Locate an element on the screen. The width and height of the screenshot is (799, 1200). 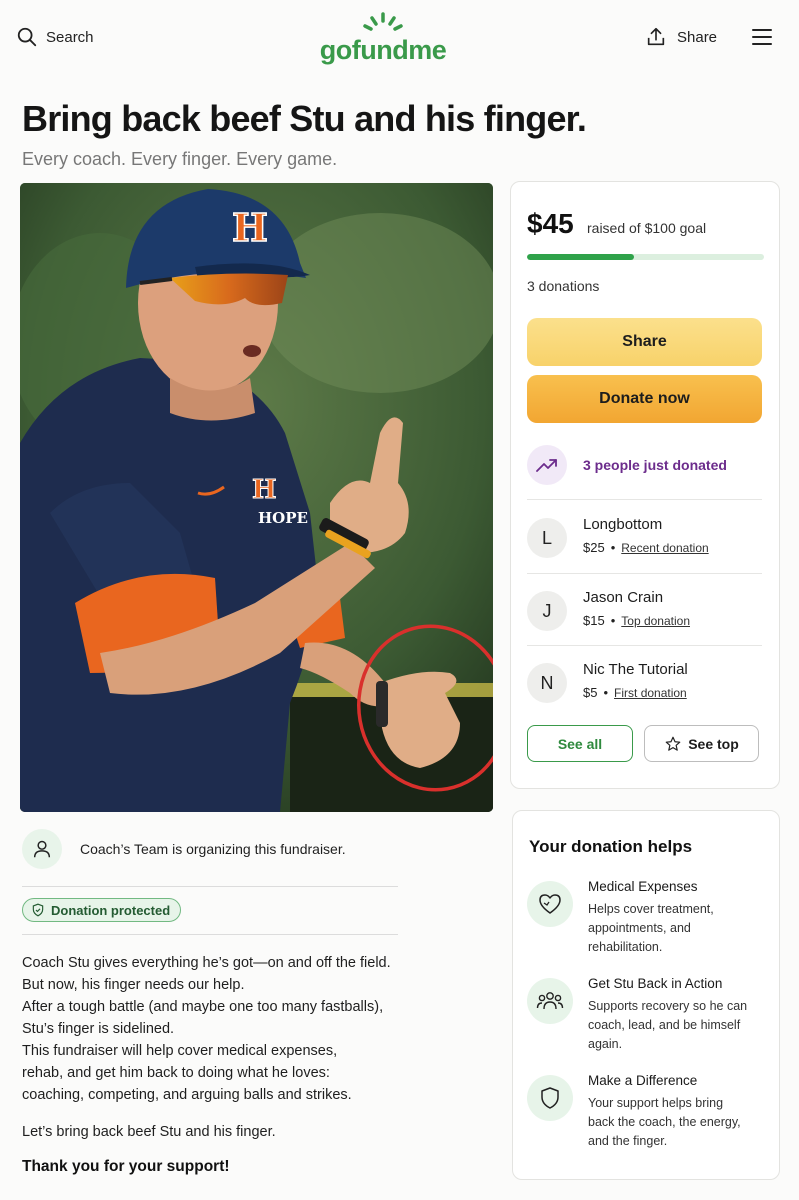
shield-check-icon is located at coordinates (38, 910).